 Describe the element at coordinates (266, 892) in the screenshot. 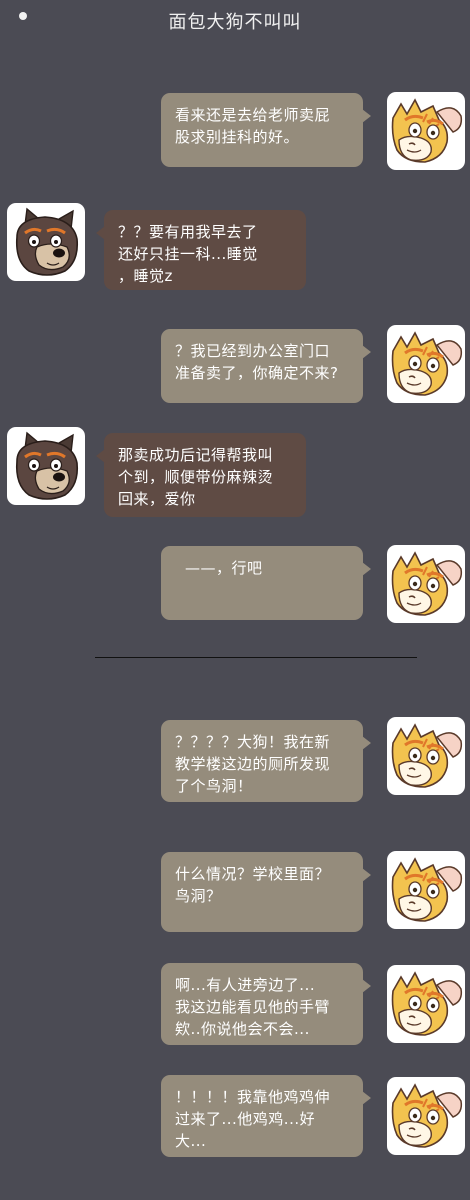

I see `message-bubble-me: 什么情况？学校里面？ 鸟洞？` at that location.